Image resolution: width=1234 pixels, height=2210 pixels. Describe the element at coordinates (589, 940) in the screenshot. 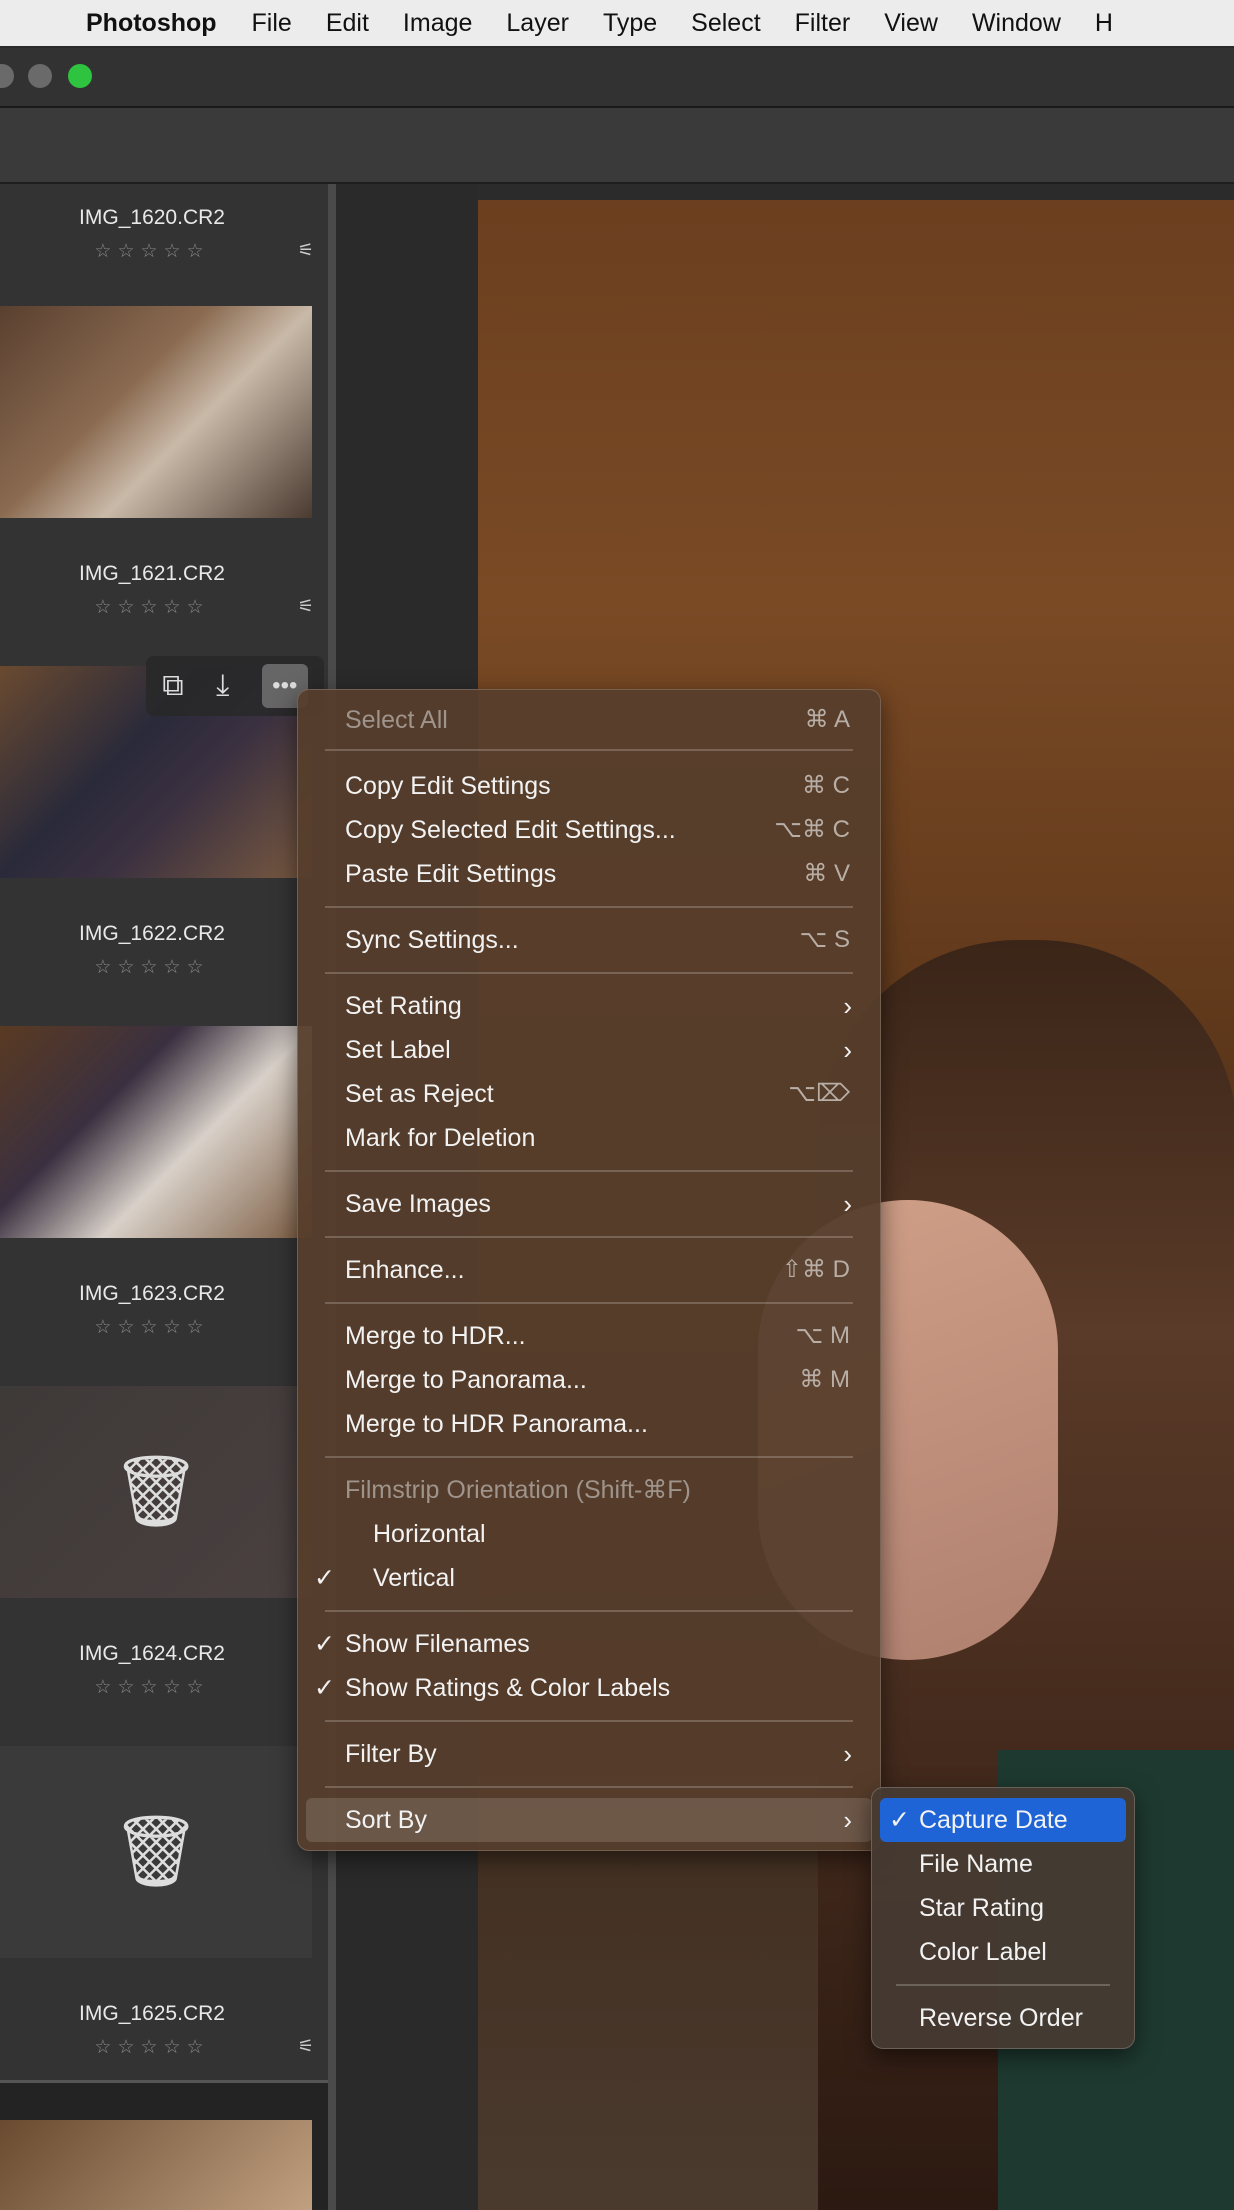

I see `menu-item-sync-settings: Sync Settings... ⌥ S` at that location.